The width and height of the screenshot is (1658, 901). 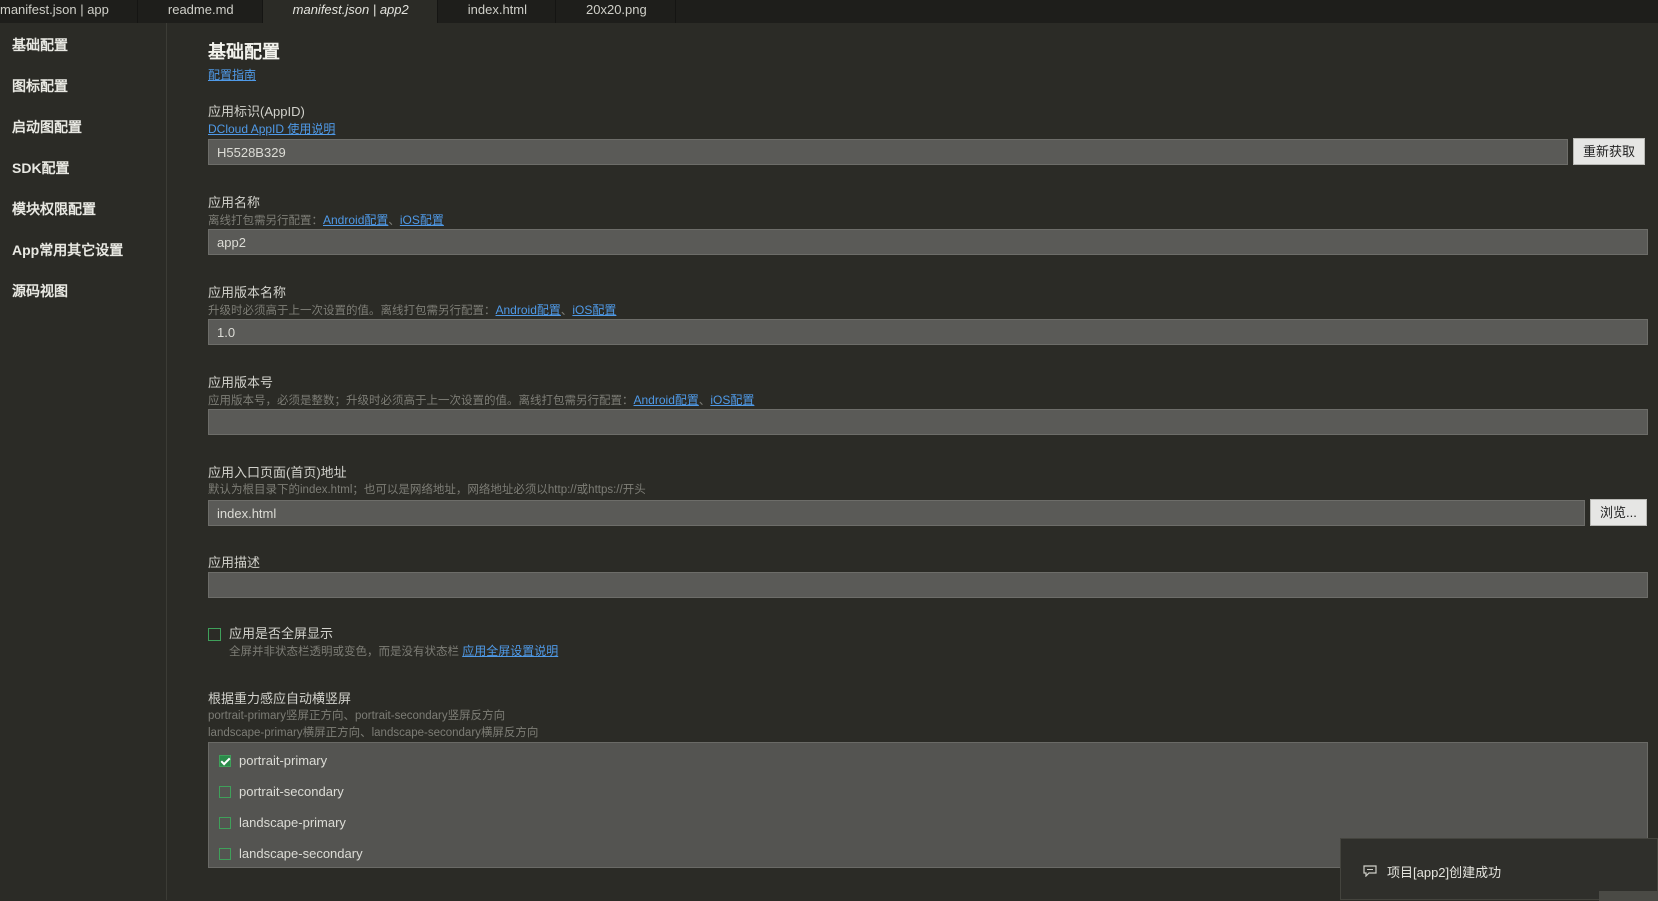 What do you see at coordinates (666, 400) in the screenshot?
I see `version-code-android-link: Android配置` at bounding box center [666, 400].